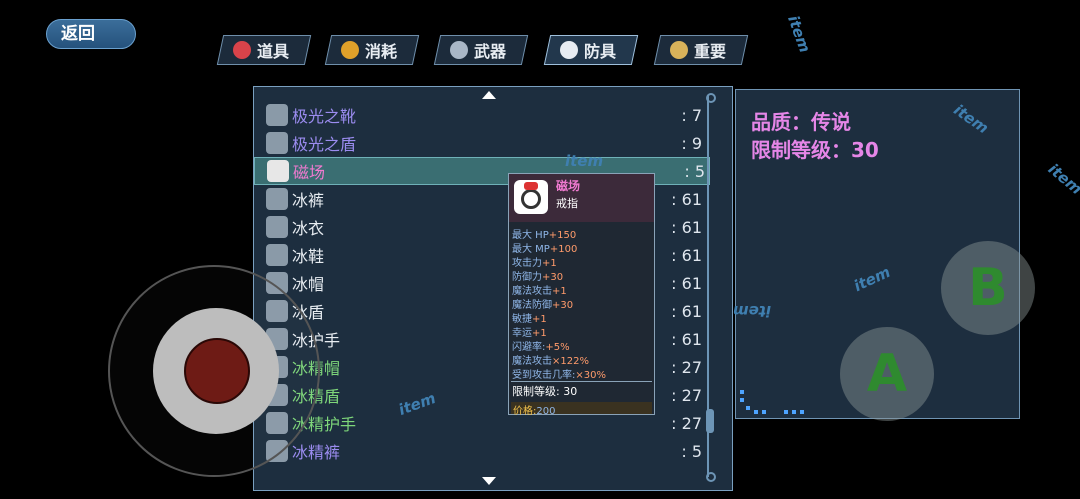  I want to click on tab-label: 防具, so click(600, 51).